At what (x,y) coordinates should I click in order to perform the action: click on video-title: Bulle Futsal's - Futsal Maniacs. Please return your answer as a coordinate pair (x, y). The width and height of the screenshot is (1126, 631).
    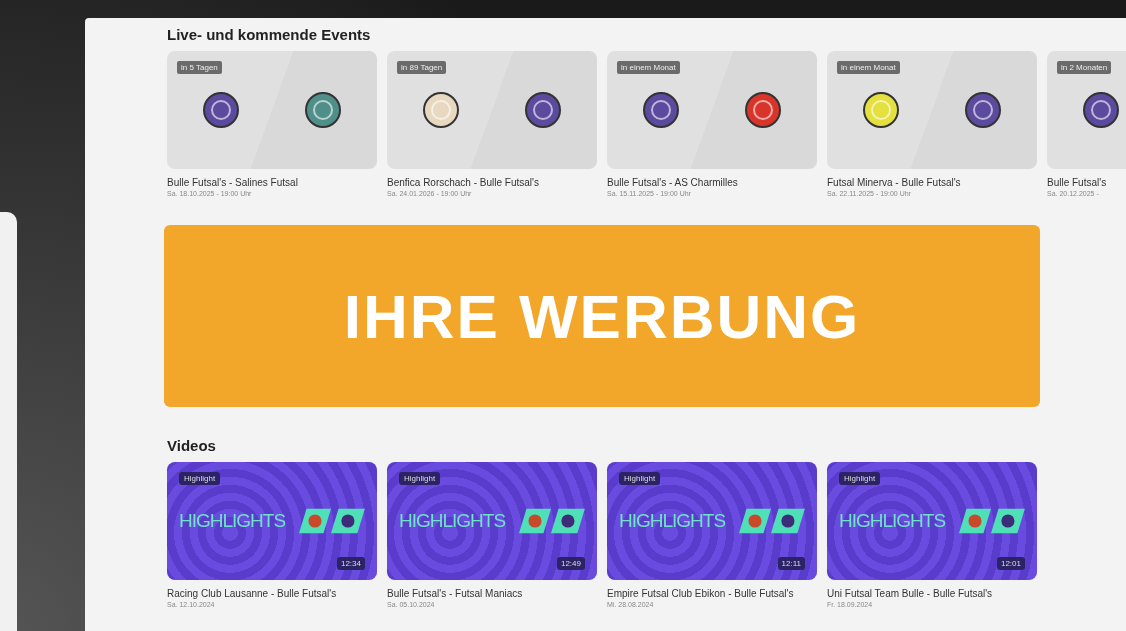
    Looking at the image, I should click on (492, 593).